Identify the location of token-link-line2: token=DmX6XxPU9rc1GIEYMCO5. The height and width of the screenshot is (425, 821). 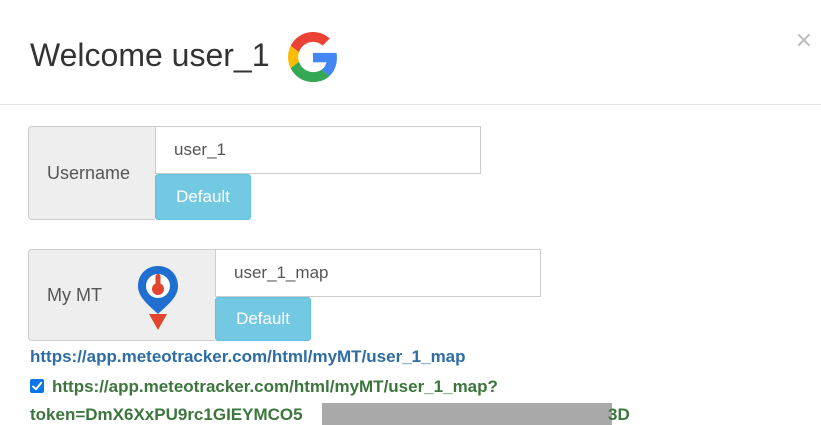
(166, 415).